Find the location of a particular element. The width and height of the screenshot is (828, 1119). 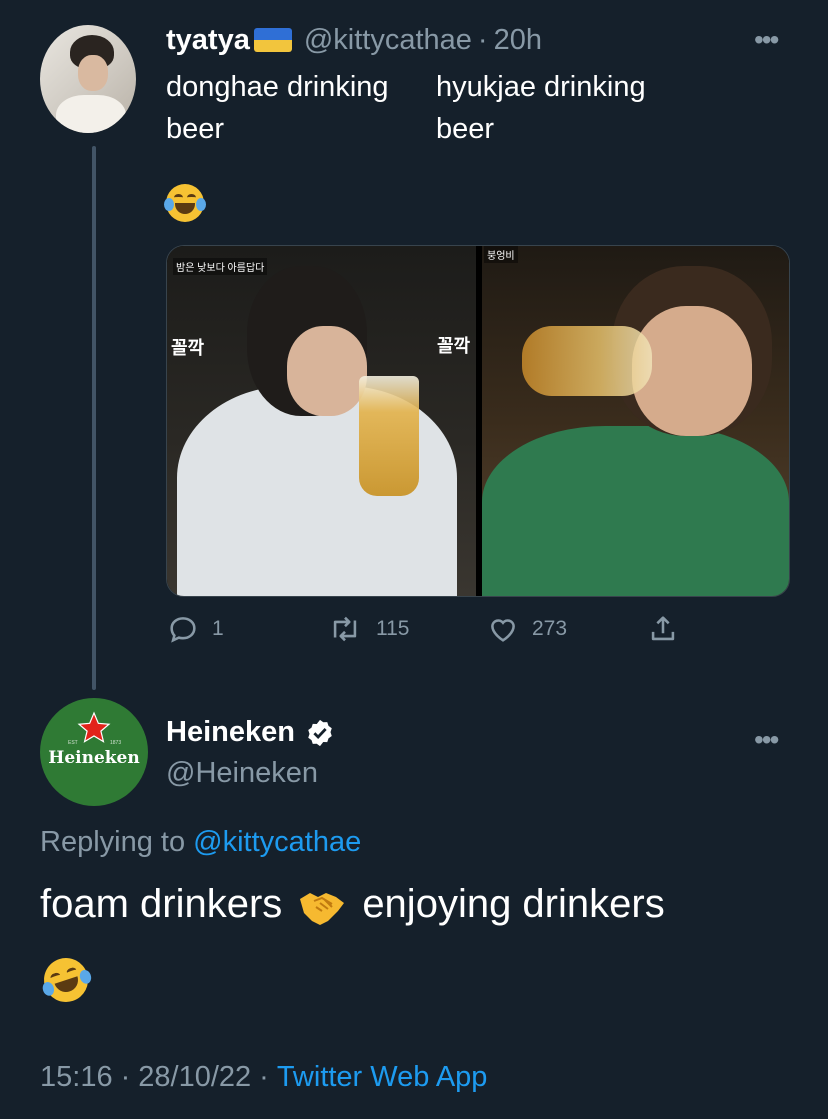

share-button is located at coordinates (663, 629).